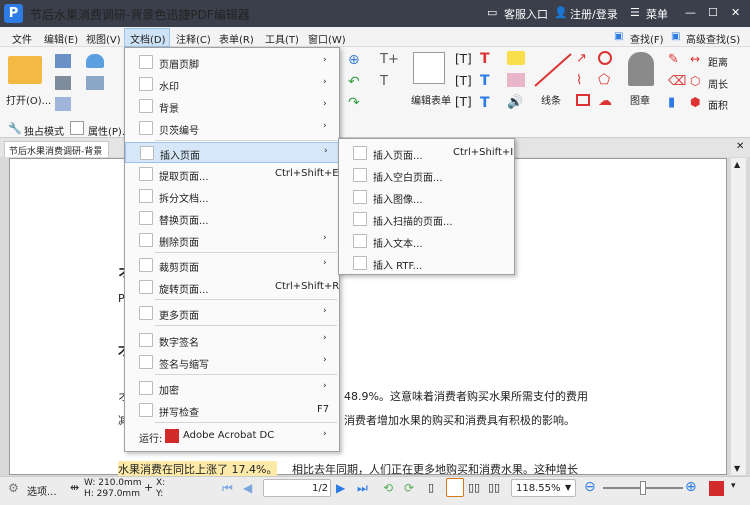 This screenshot has width=750, height=505. What do you see at coordinates (44, 130) in the screenshot?
I see `solo-mode-button: 独占模式` at bounding box center [44, 130].